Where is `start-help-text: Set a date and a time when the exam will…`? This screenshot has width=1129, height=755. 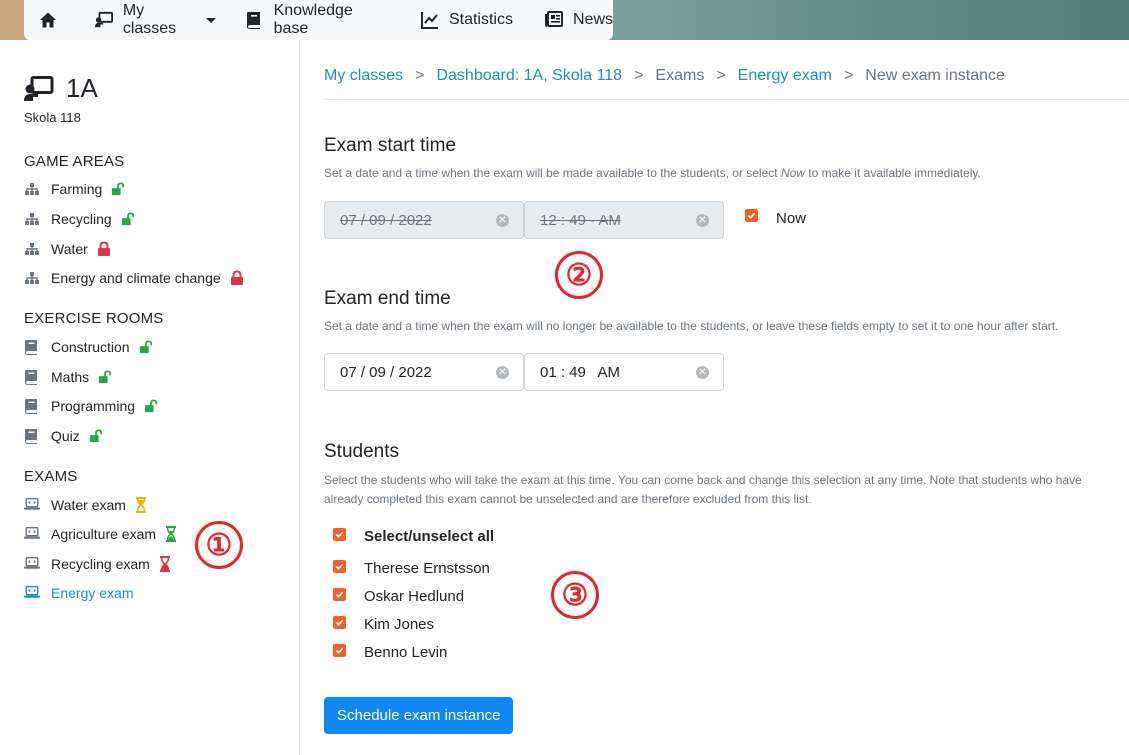
start-help-text: Set a date and a time when the exam will… is located at coordinates (552, 173).